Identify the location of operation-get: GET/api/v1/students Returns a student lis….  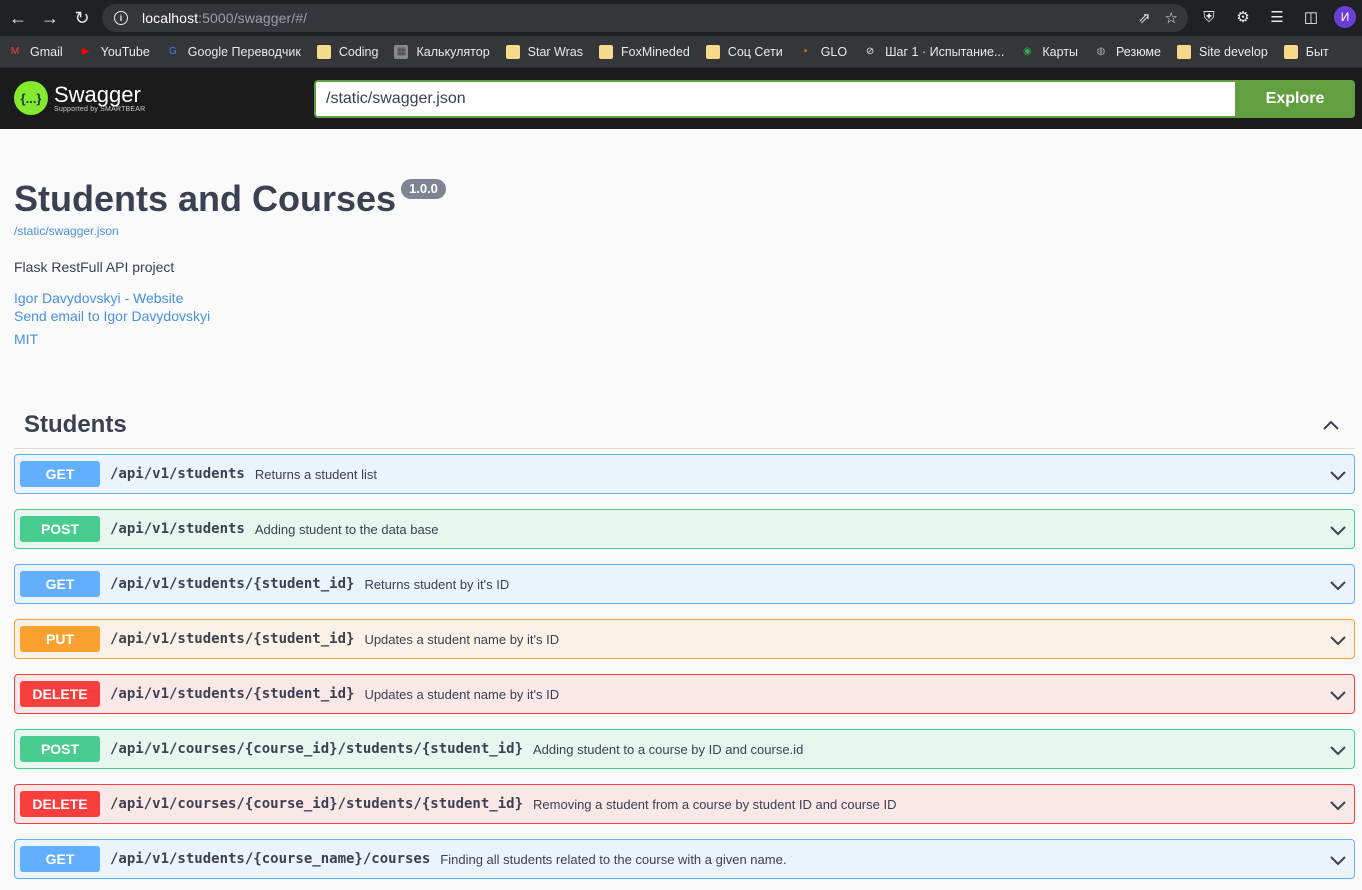
(684, 474).